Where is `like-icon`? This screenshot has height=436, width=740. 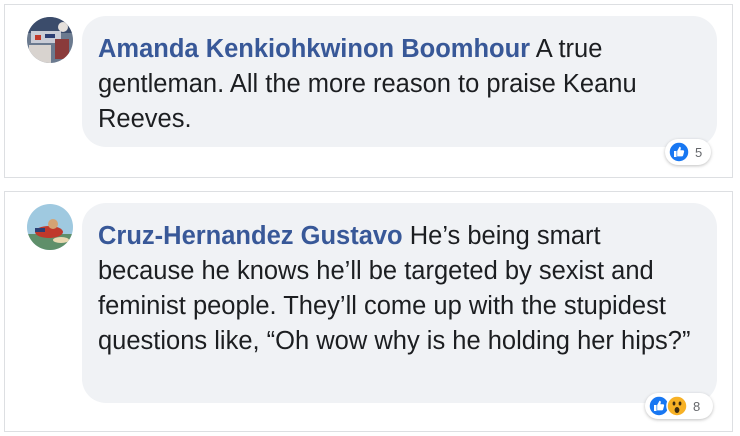 like-icon is located at coordinates (679, 152).